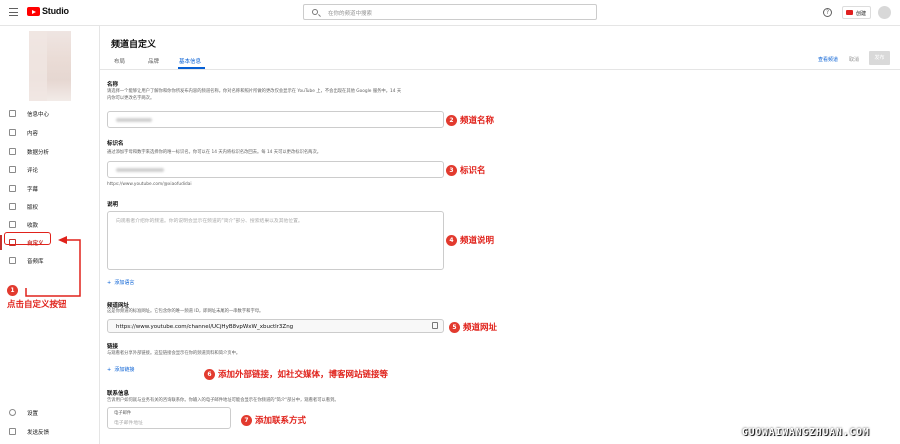 This screenshot has width=900, height=444. What do you see at coordinates (27, 238) in the screenshot?
I see `customization-highlight` at bounding box center [27, 238].